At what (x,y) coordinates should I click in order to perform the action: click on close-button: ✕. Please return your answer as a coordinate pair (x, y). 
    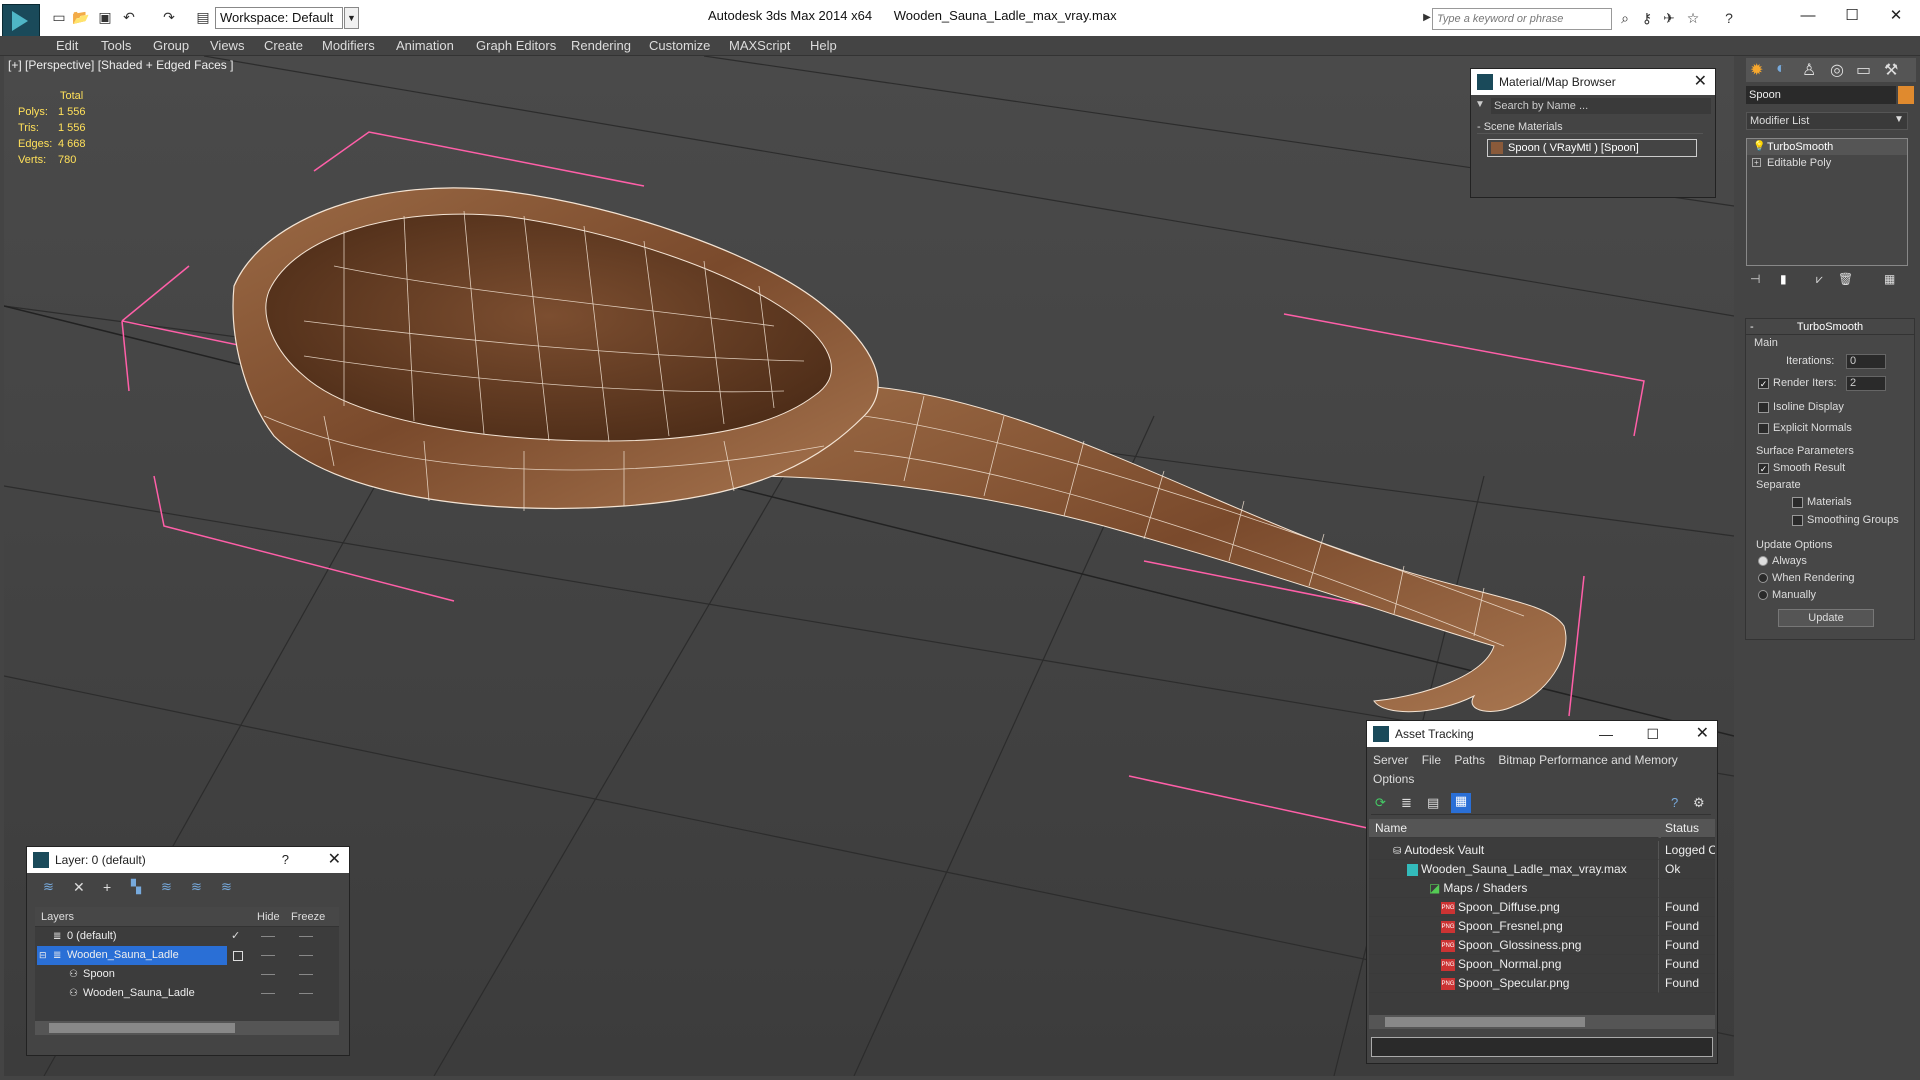
    Looking at the image, I should click on (1896, 16).